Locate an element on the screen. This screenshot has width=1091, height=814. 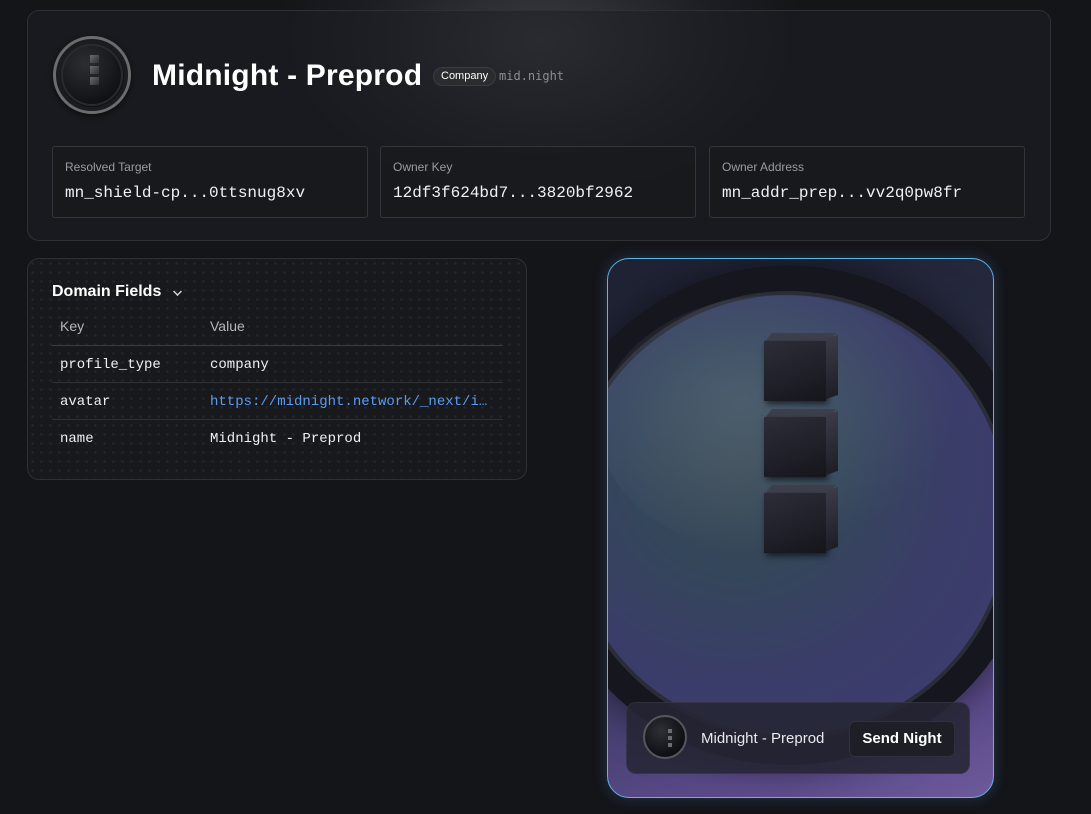
field-key: profile_type is located at coordinates (110, 365).